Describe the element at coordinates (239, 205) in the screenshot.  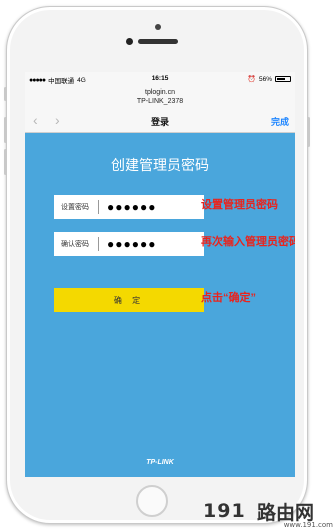
I see `annotation-set-password: 设置管理员密码` at that location.